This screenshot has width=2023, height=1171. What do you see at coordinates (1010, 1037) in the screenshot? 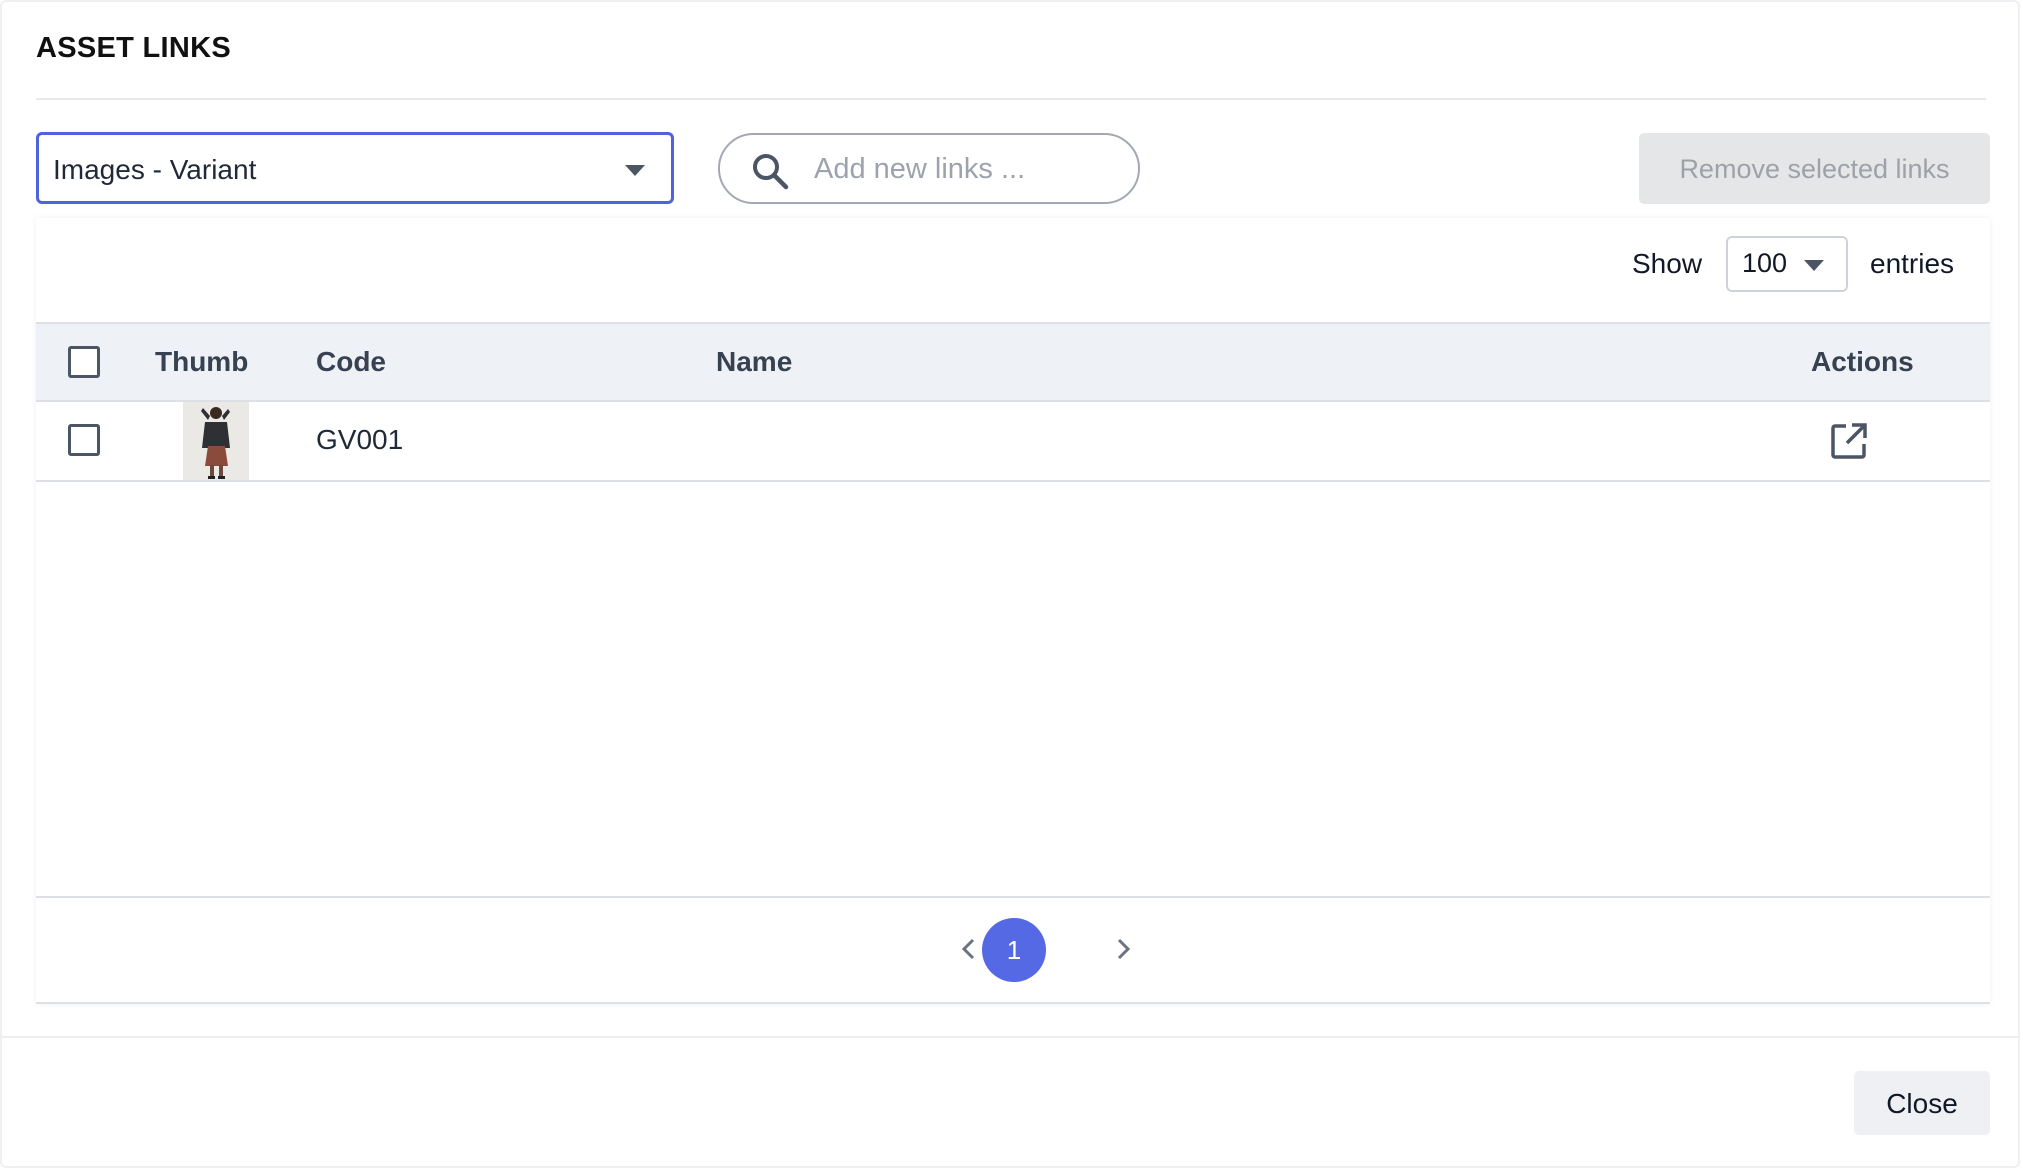
I see `modal-footer-divider` at bounding box center [1010, 1037].